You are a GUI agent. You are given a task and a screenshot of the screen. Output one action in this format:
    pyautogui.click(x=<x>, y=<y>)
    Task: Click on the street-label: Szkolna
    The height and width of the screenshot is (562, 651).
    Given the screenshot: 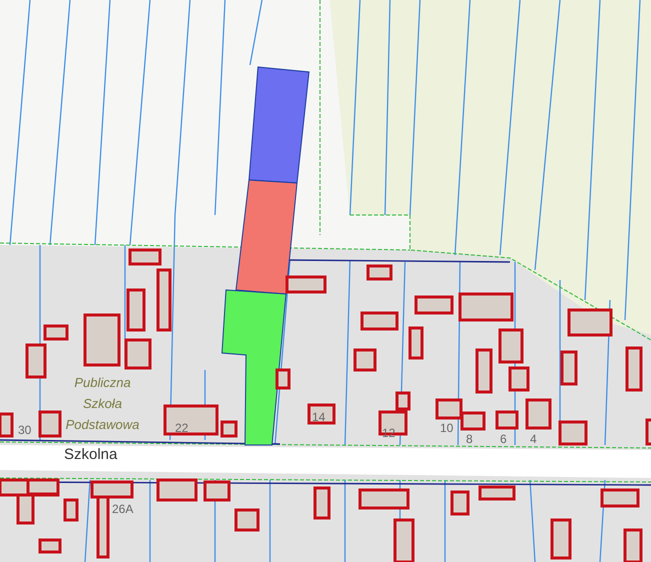 What is the action you would take?
    pyautogui.click(x=91, y=455)
    